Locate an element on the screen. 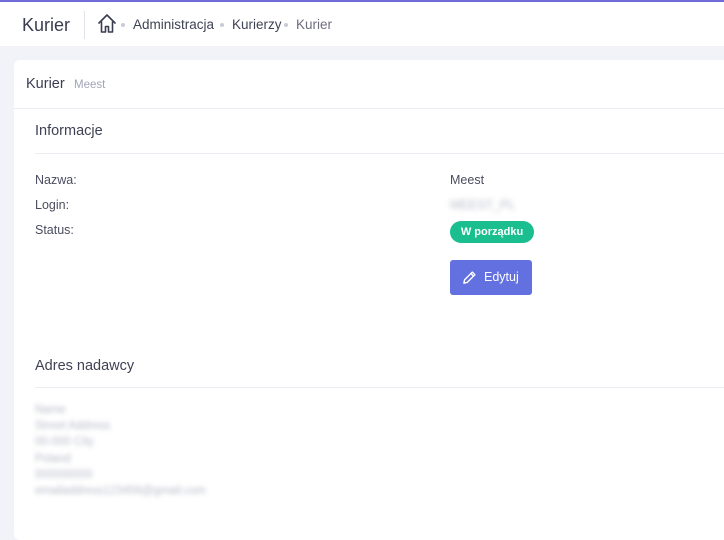  app-title: Kurier is located at coordinates (46, 25).